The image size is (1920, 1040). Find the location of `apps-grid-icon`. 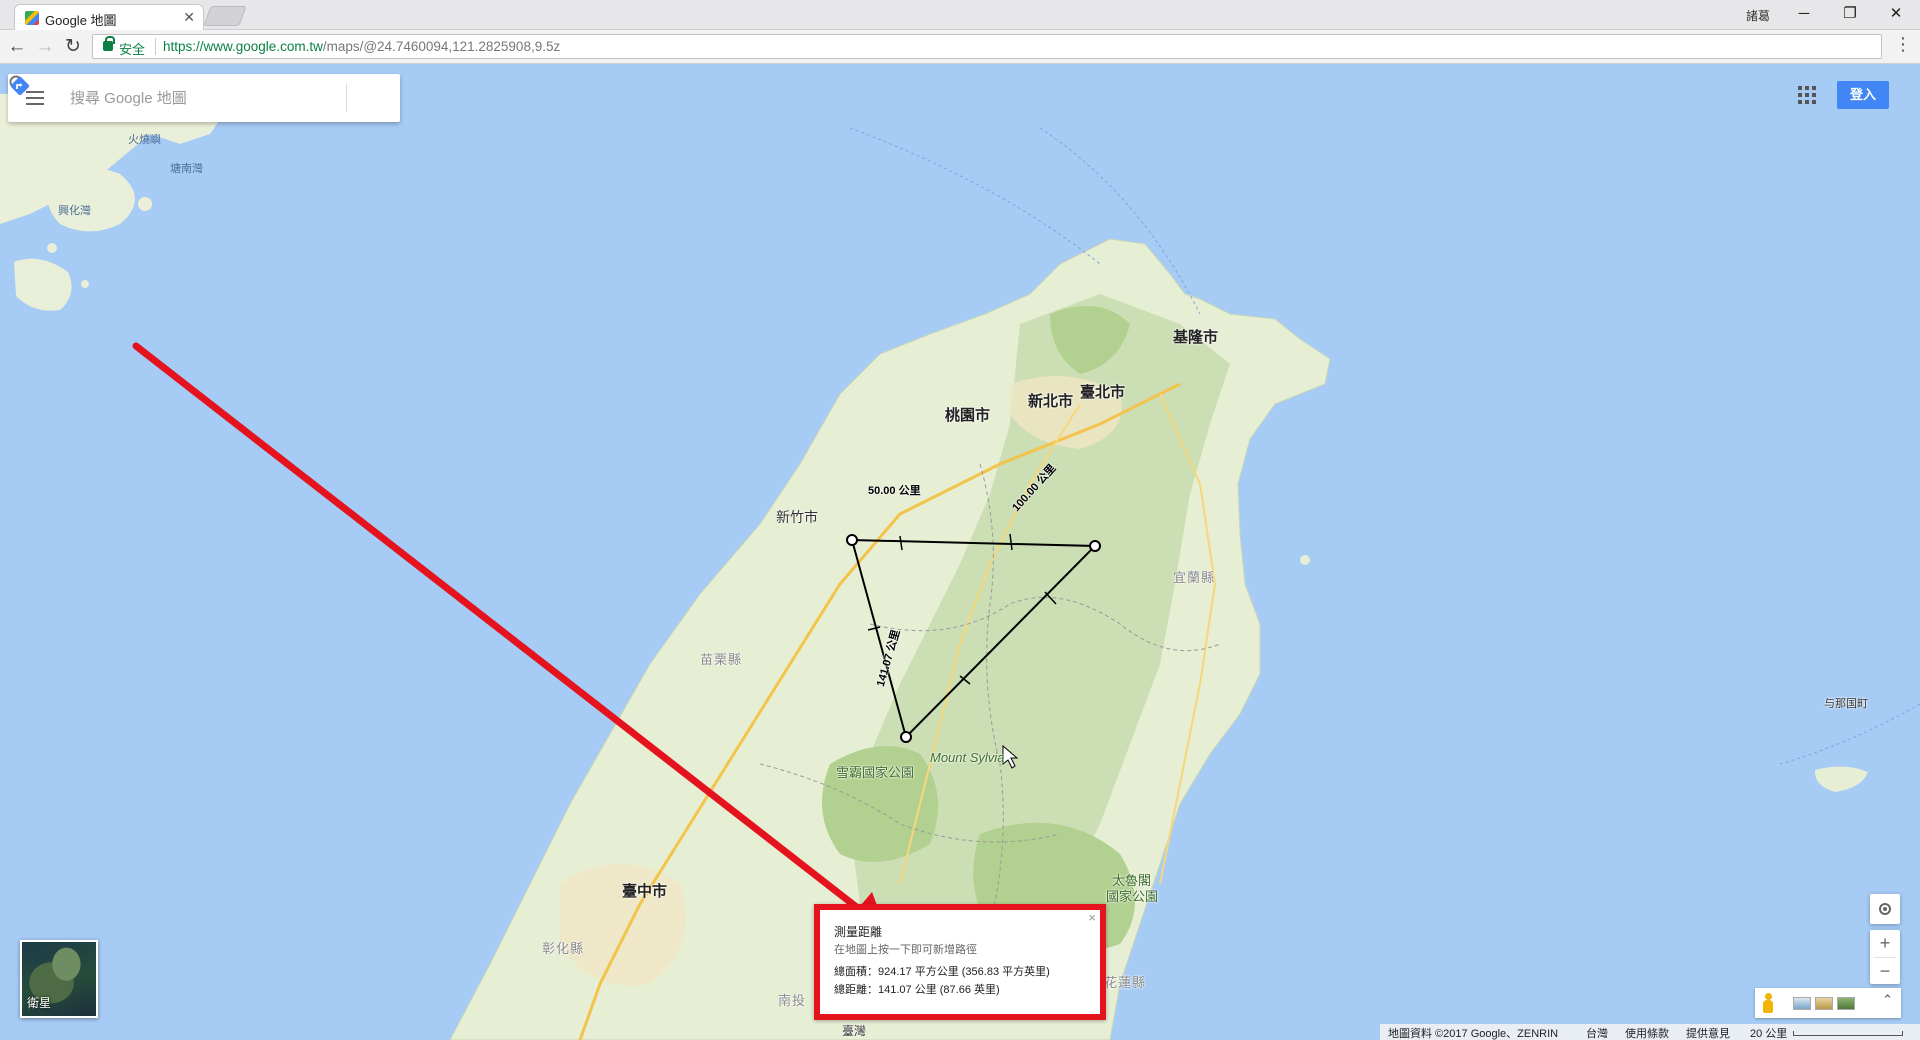

apps-grid-icon is located at coordinates (1807, 95).